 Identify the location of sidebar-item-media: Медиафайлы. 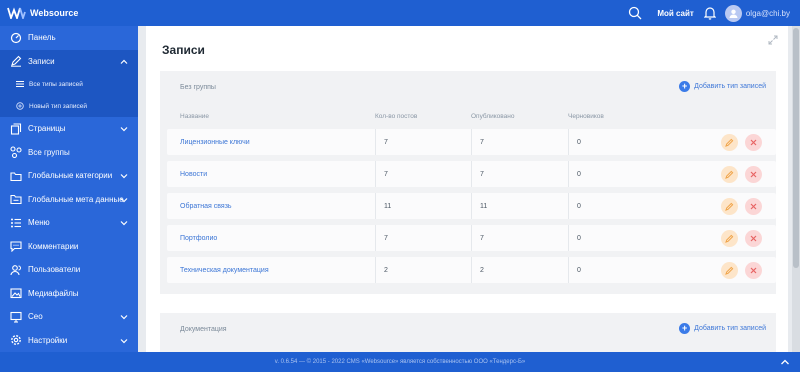
(69, 294).